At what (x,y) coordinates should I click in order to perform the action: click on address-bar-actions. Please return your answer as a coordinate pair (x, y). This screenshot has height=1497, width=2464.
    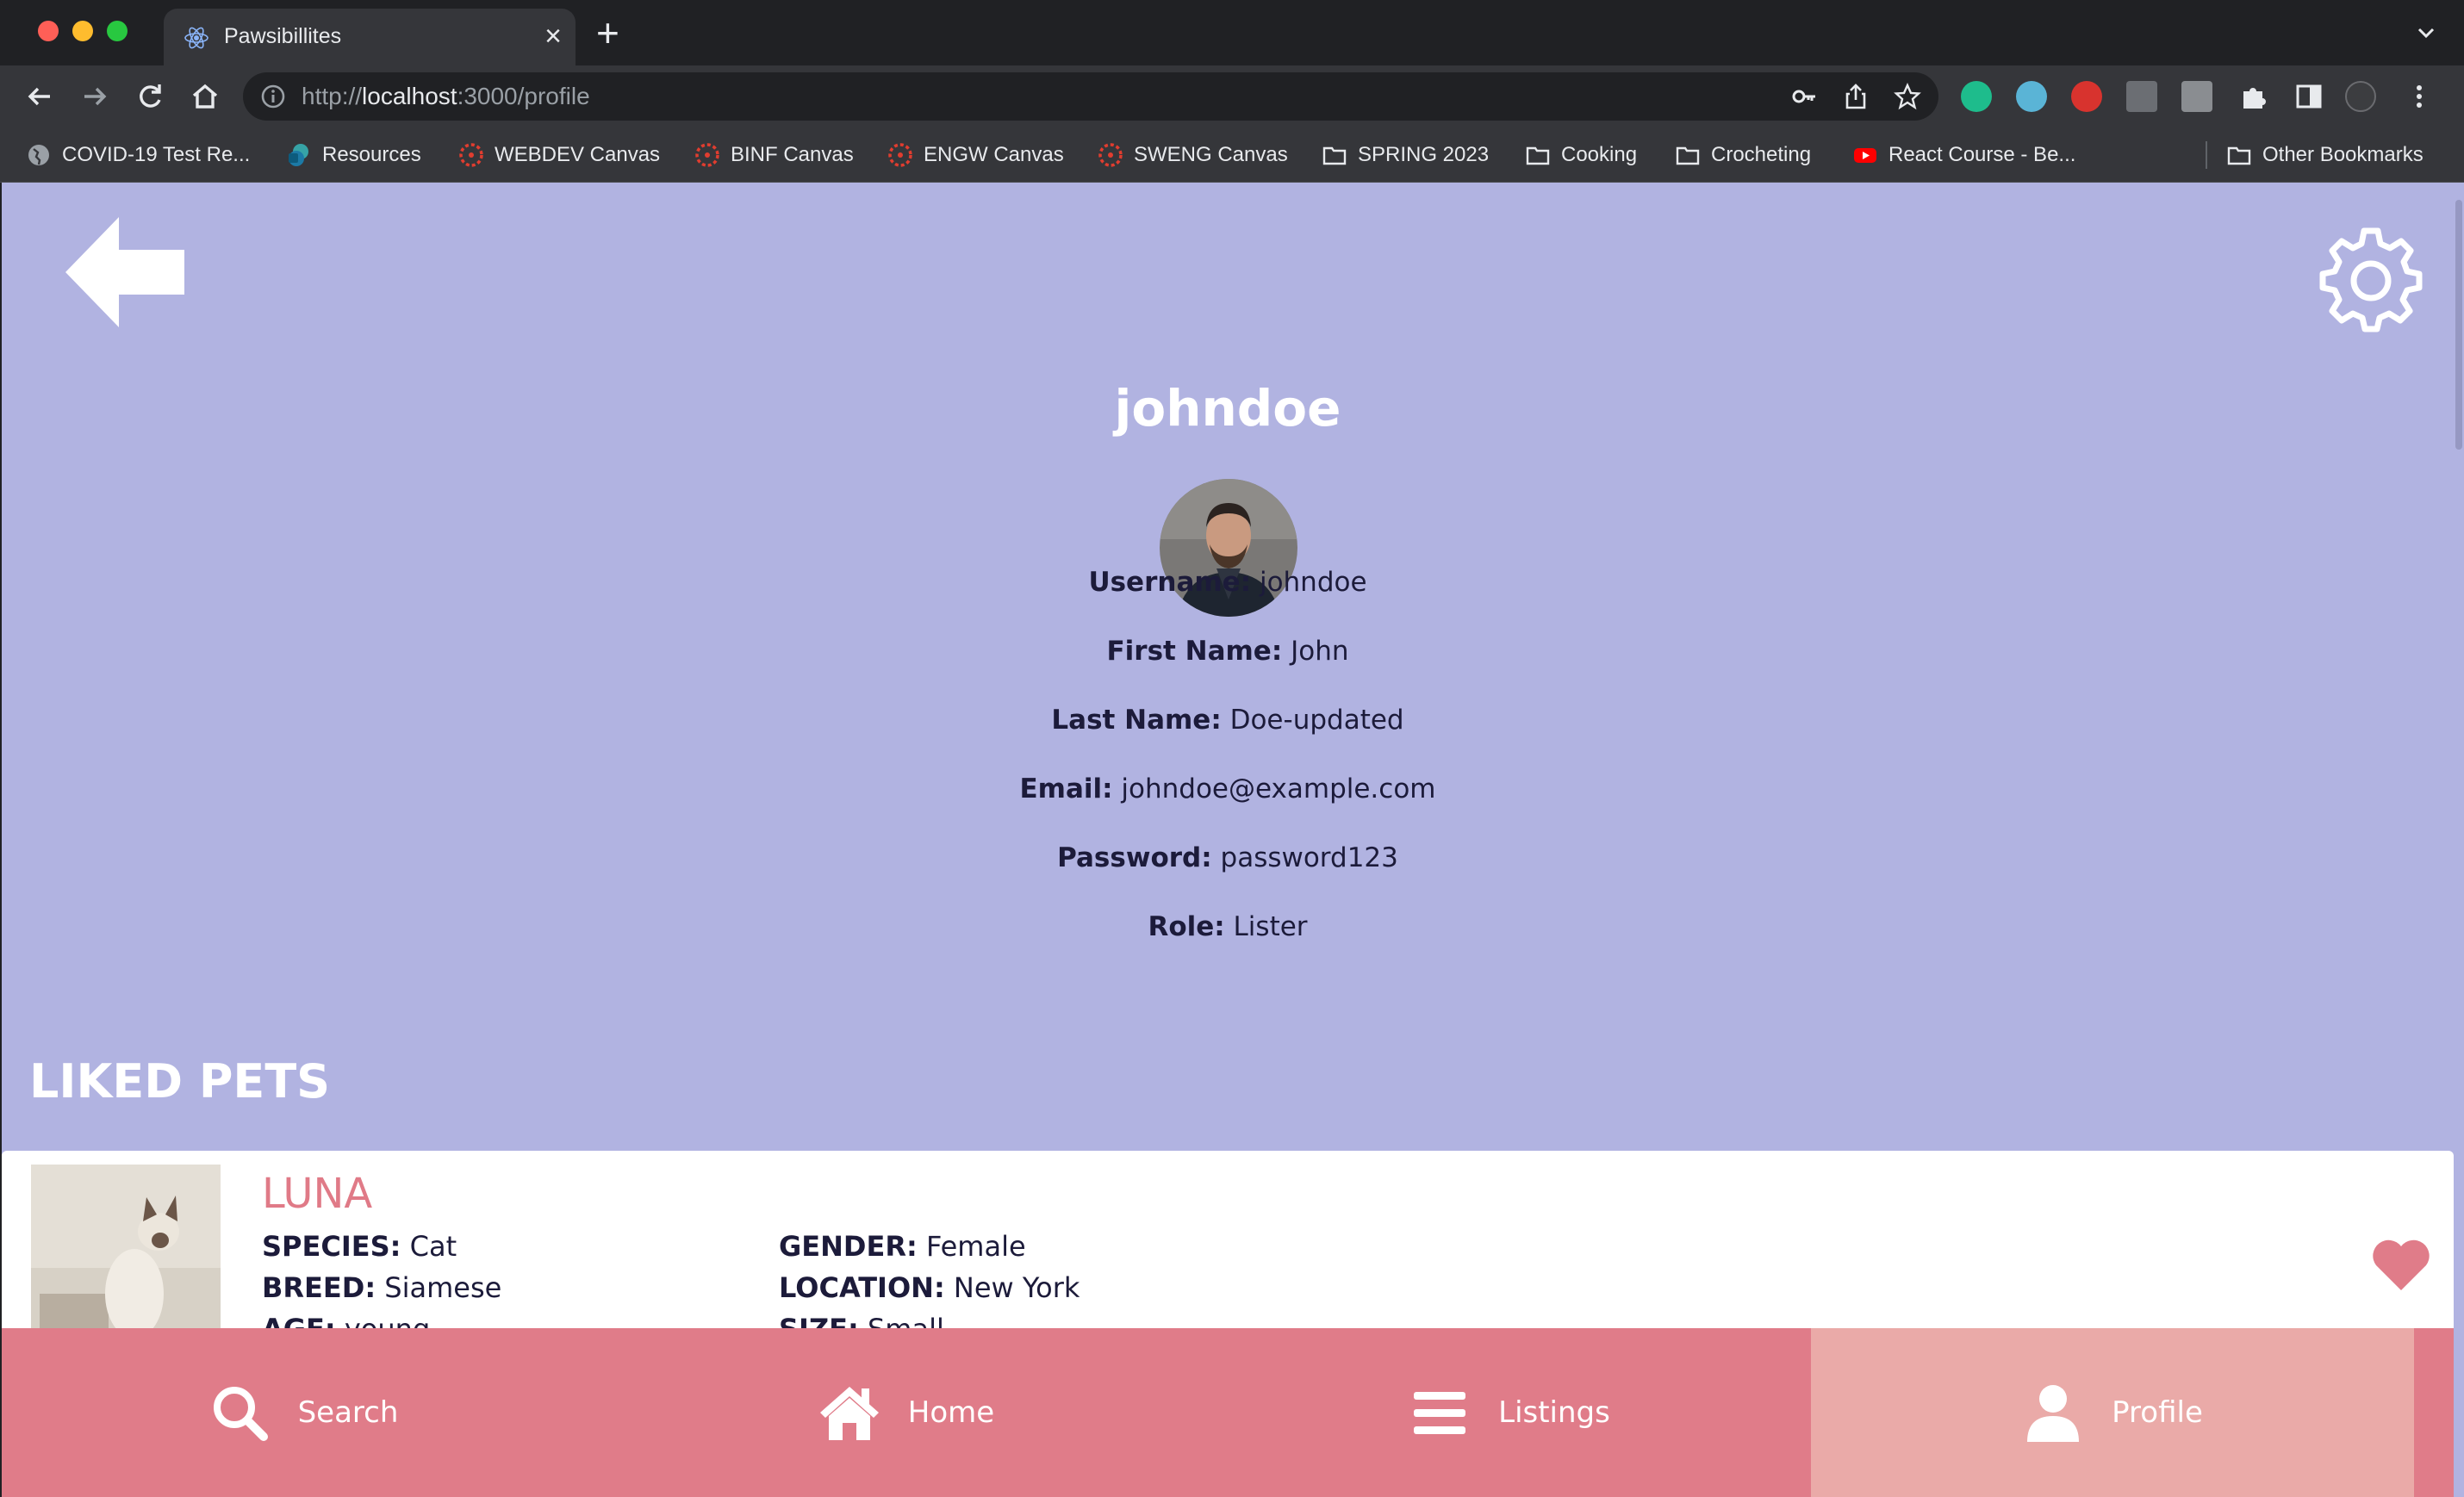
    Looking at the image, I should click on (1856, 96).